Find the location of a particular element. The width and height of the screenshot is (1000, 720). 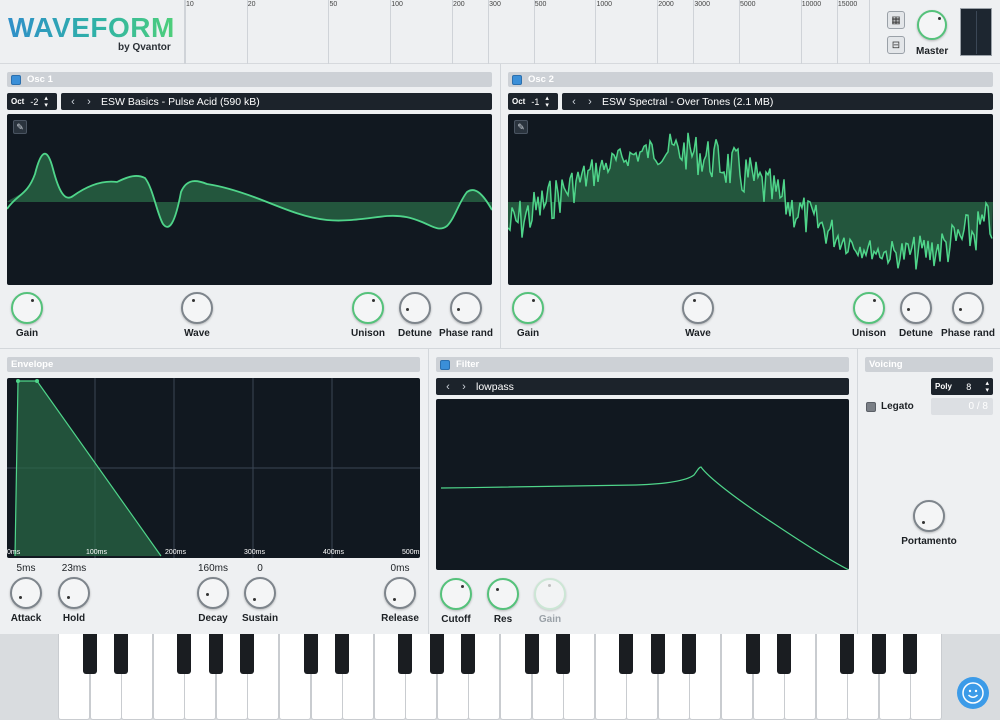

osc2-enable-checkbox is located at coordinates (517, 79).